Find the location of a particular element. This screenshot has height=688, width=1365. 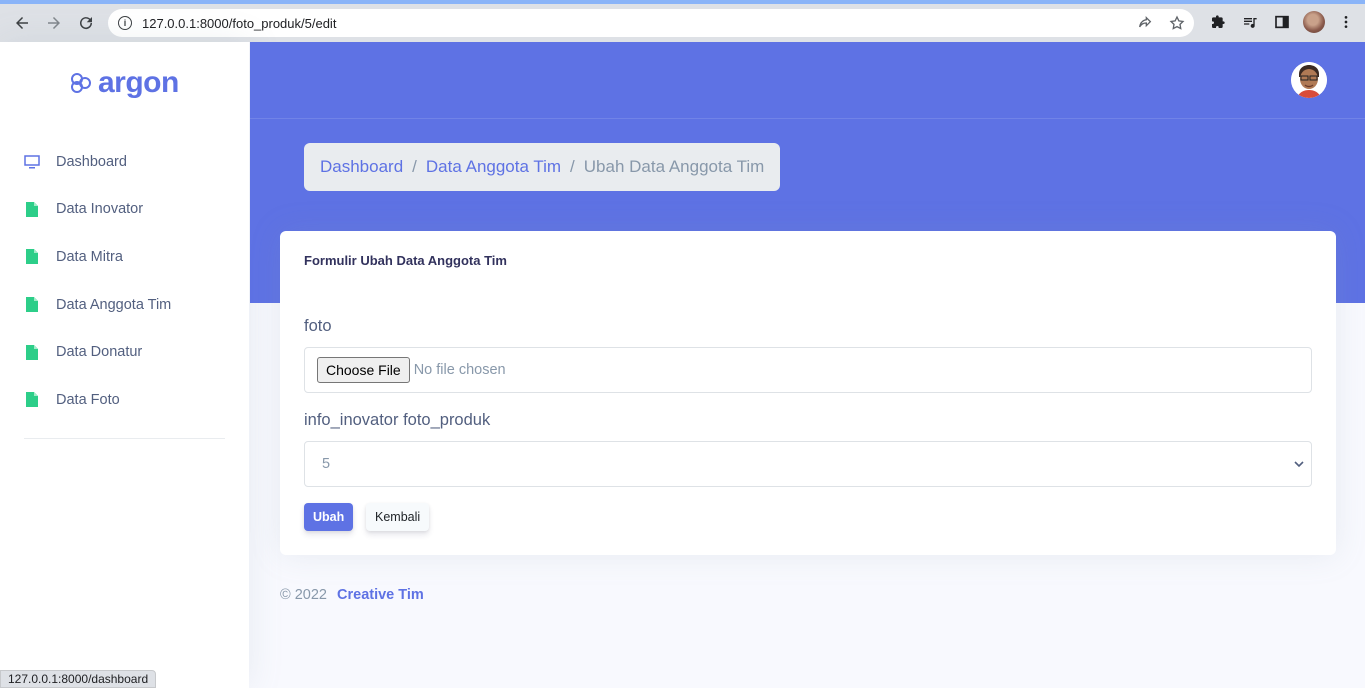

sidebar-item-data-mitra: Data Mitra is located at coordinates (124, 257).